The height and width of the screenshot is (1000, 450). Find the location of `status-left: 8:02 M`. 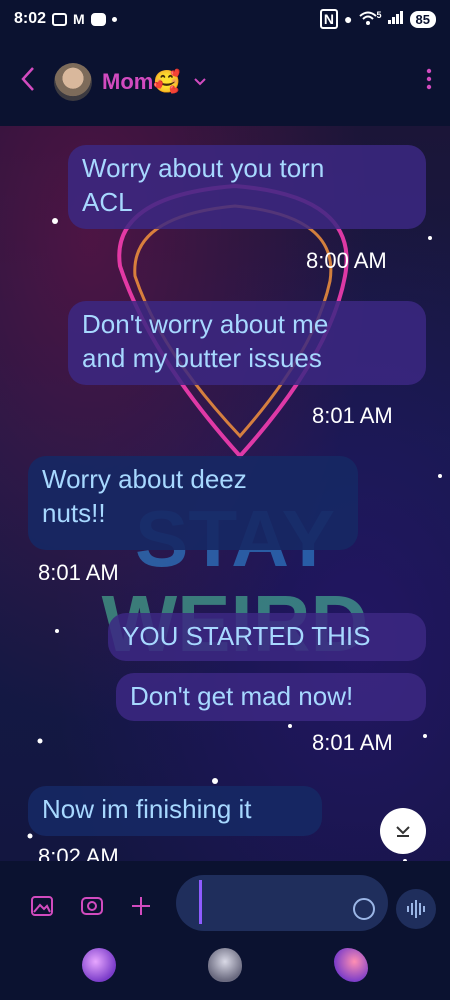

status-left: 8:02 M is located at coordinates (65, 19).